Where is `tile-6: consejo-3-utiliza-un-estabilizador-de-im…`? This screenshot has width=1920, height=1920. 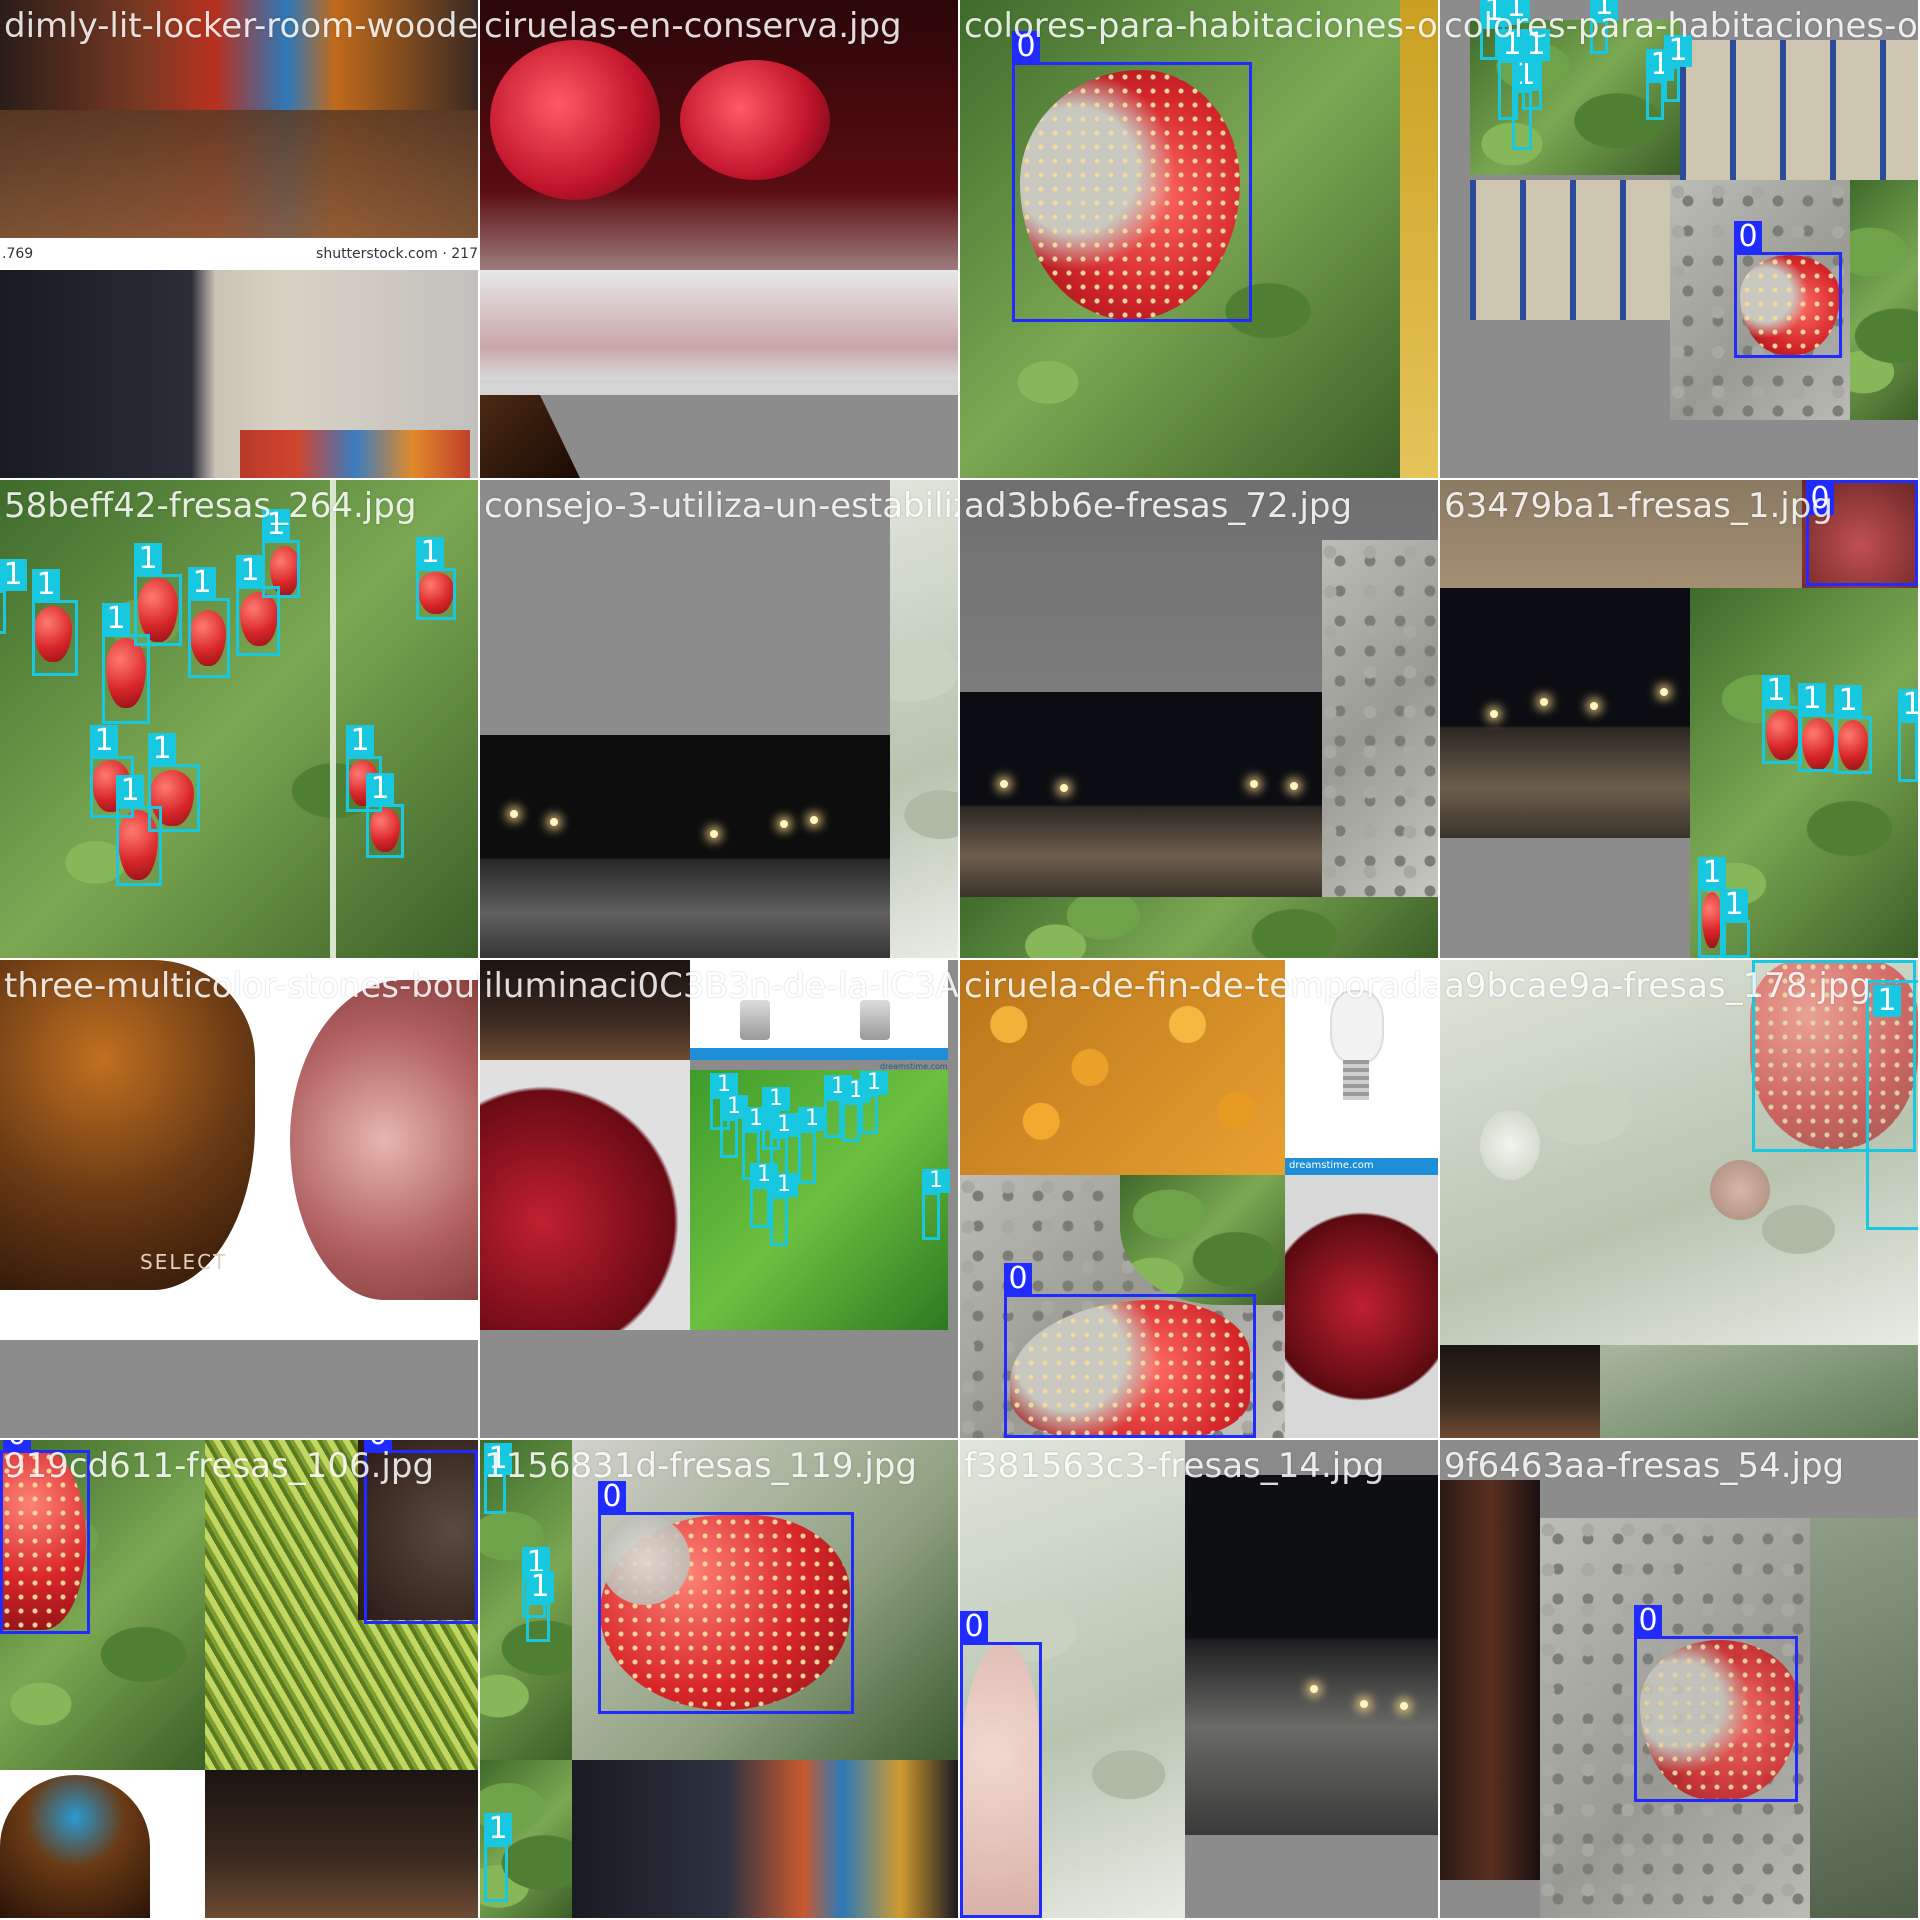
tile-6: consejo-3-utiliza-un-estabilizador-de-im… is located at coordinates (719, 719).